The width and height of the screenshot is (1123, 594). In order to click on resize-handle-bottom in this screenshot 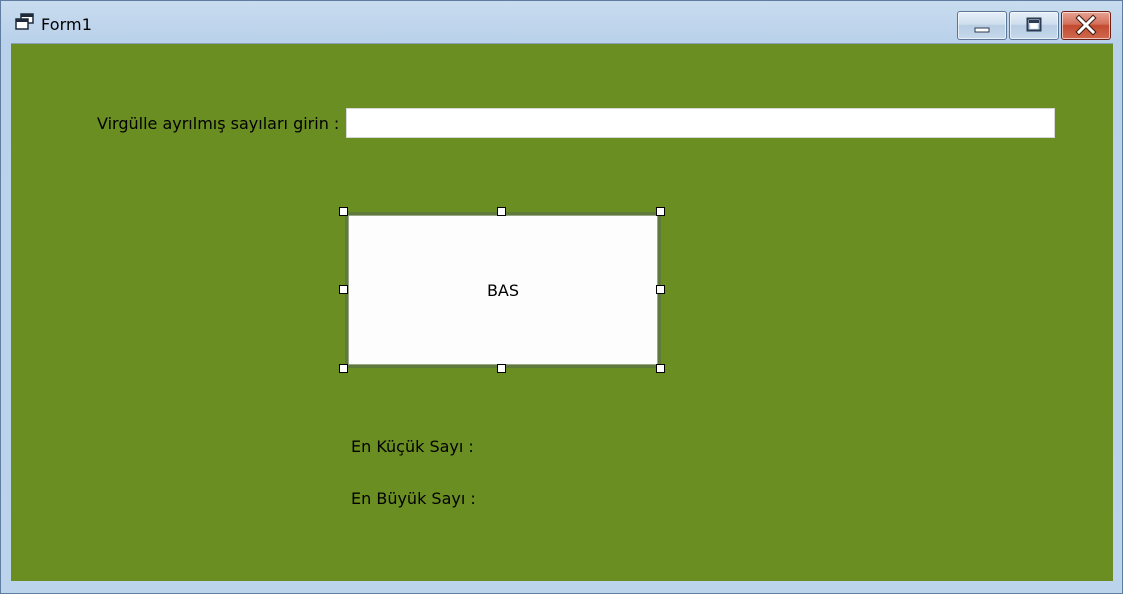, I will do `click(501, 368)`.